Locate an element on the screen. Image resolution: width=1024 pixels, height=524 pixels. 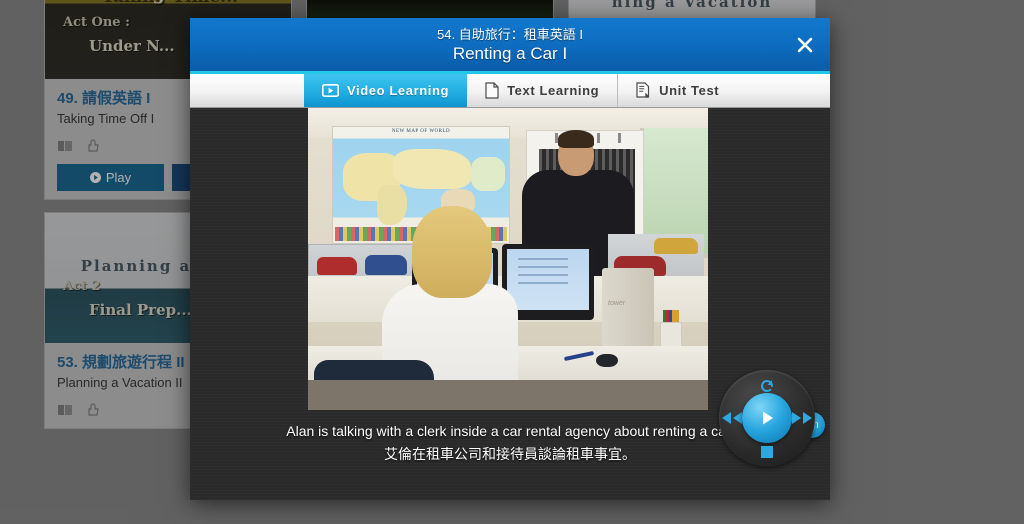
tab-unit-test: Unit Test is located at coordinates (677, 90).